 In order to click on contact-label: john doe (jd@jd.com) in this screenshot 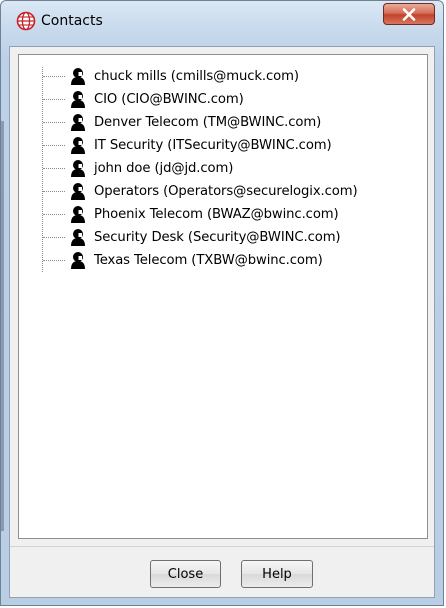, I will do `click(164, 168)`.